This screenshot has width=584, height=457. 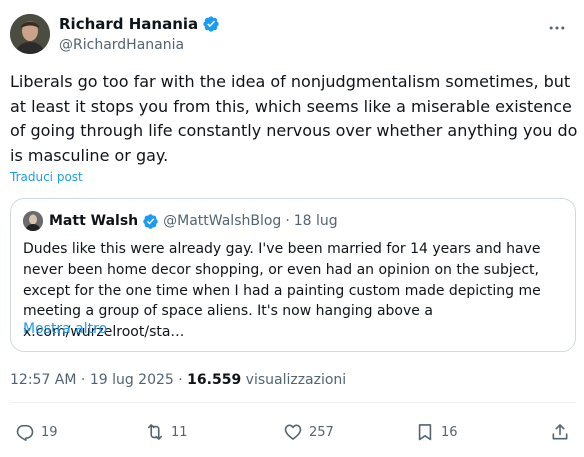 I want to click on tweet-date: 19 lug 2025, so click(x=132, y=380).